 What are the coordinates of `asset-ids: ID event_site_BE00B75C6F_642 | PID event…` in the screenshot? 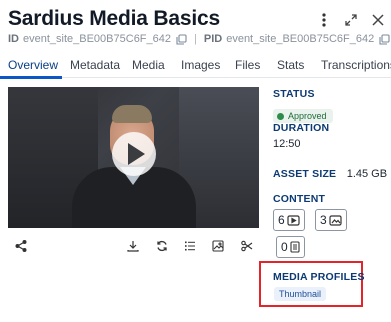 It's located at (199, 39).